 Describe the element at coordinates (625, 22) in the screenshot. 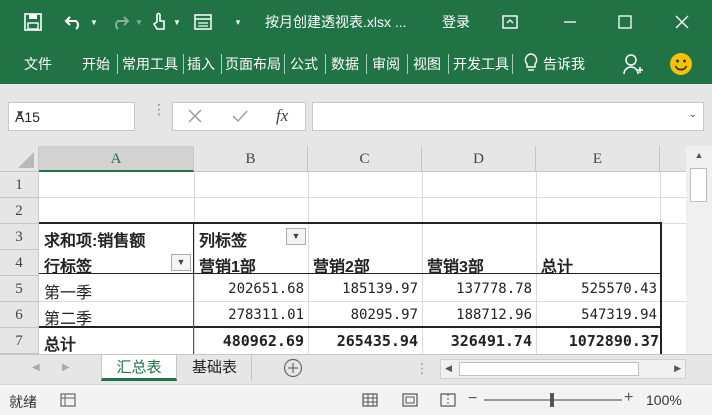

I see `maximize-icon` at that location.